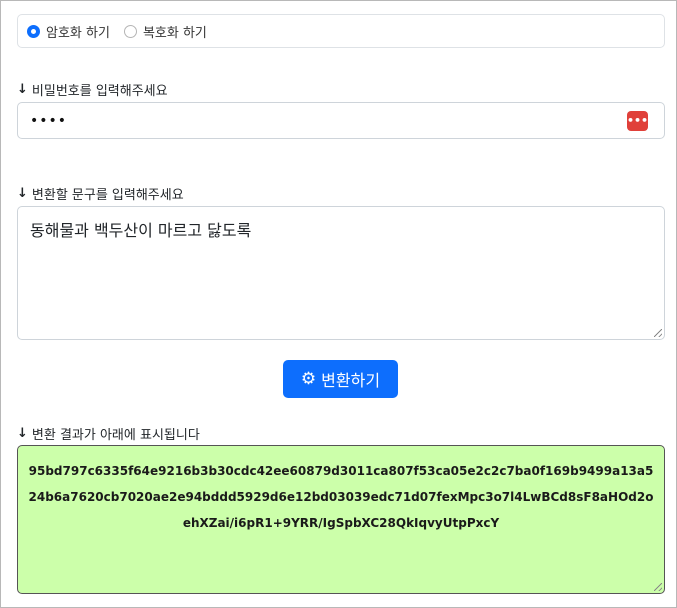 This screenshot has height=608, width=677. Describe the element at coordinates (308, 378) in the screenshot. I see `gears-icon: ⚙` at that location.